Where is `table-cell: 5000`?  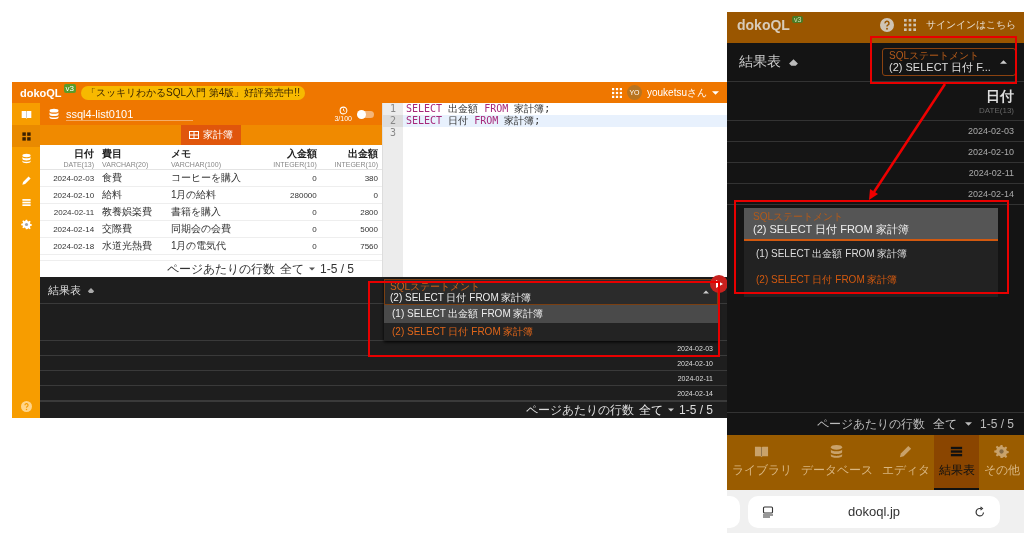
table-cell: 5000 is located at coordinates (351, 229).